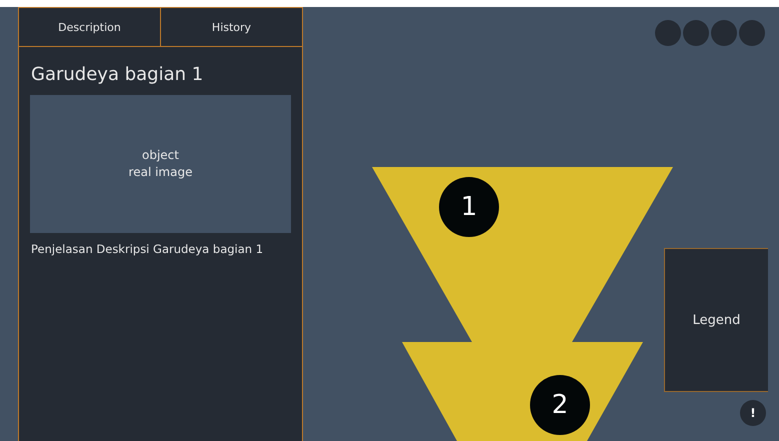 This screenshot has height=441, width=779. What do you see at coordinates (160, 164) in the screenshot?
I see `placeholder-text: object real image` at bounding box center [160, 164].